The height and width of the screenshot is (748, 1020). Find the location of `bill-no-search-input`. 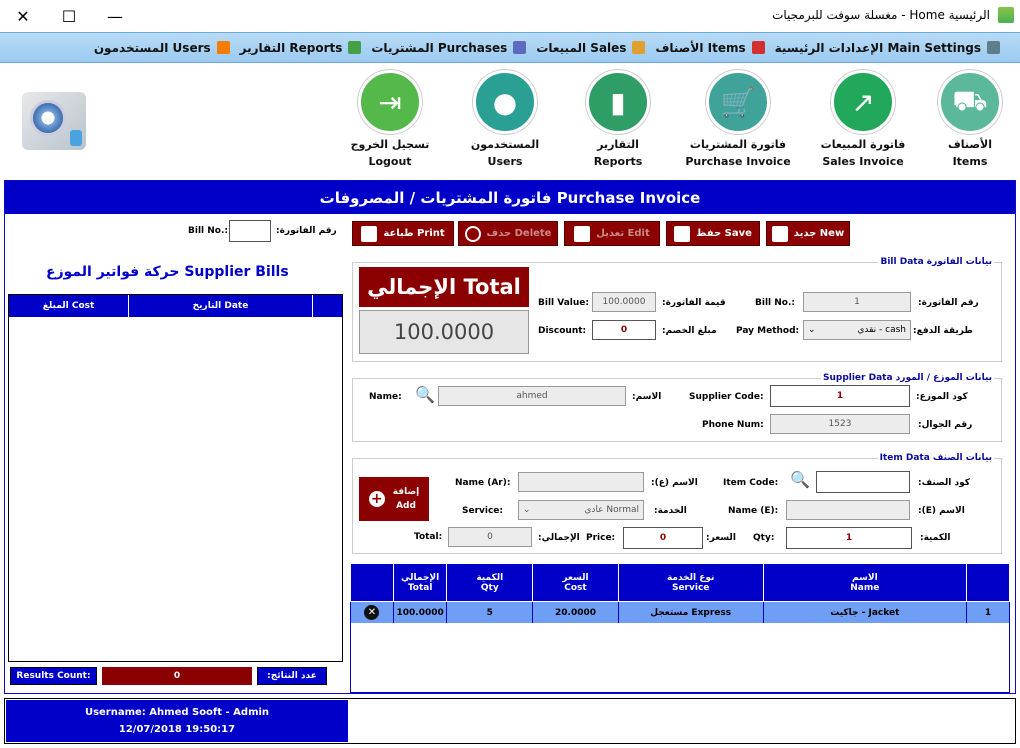

bill-no-search-input is located at coordinates (250, 231).